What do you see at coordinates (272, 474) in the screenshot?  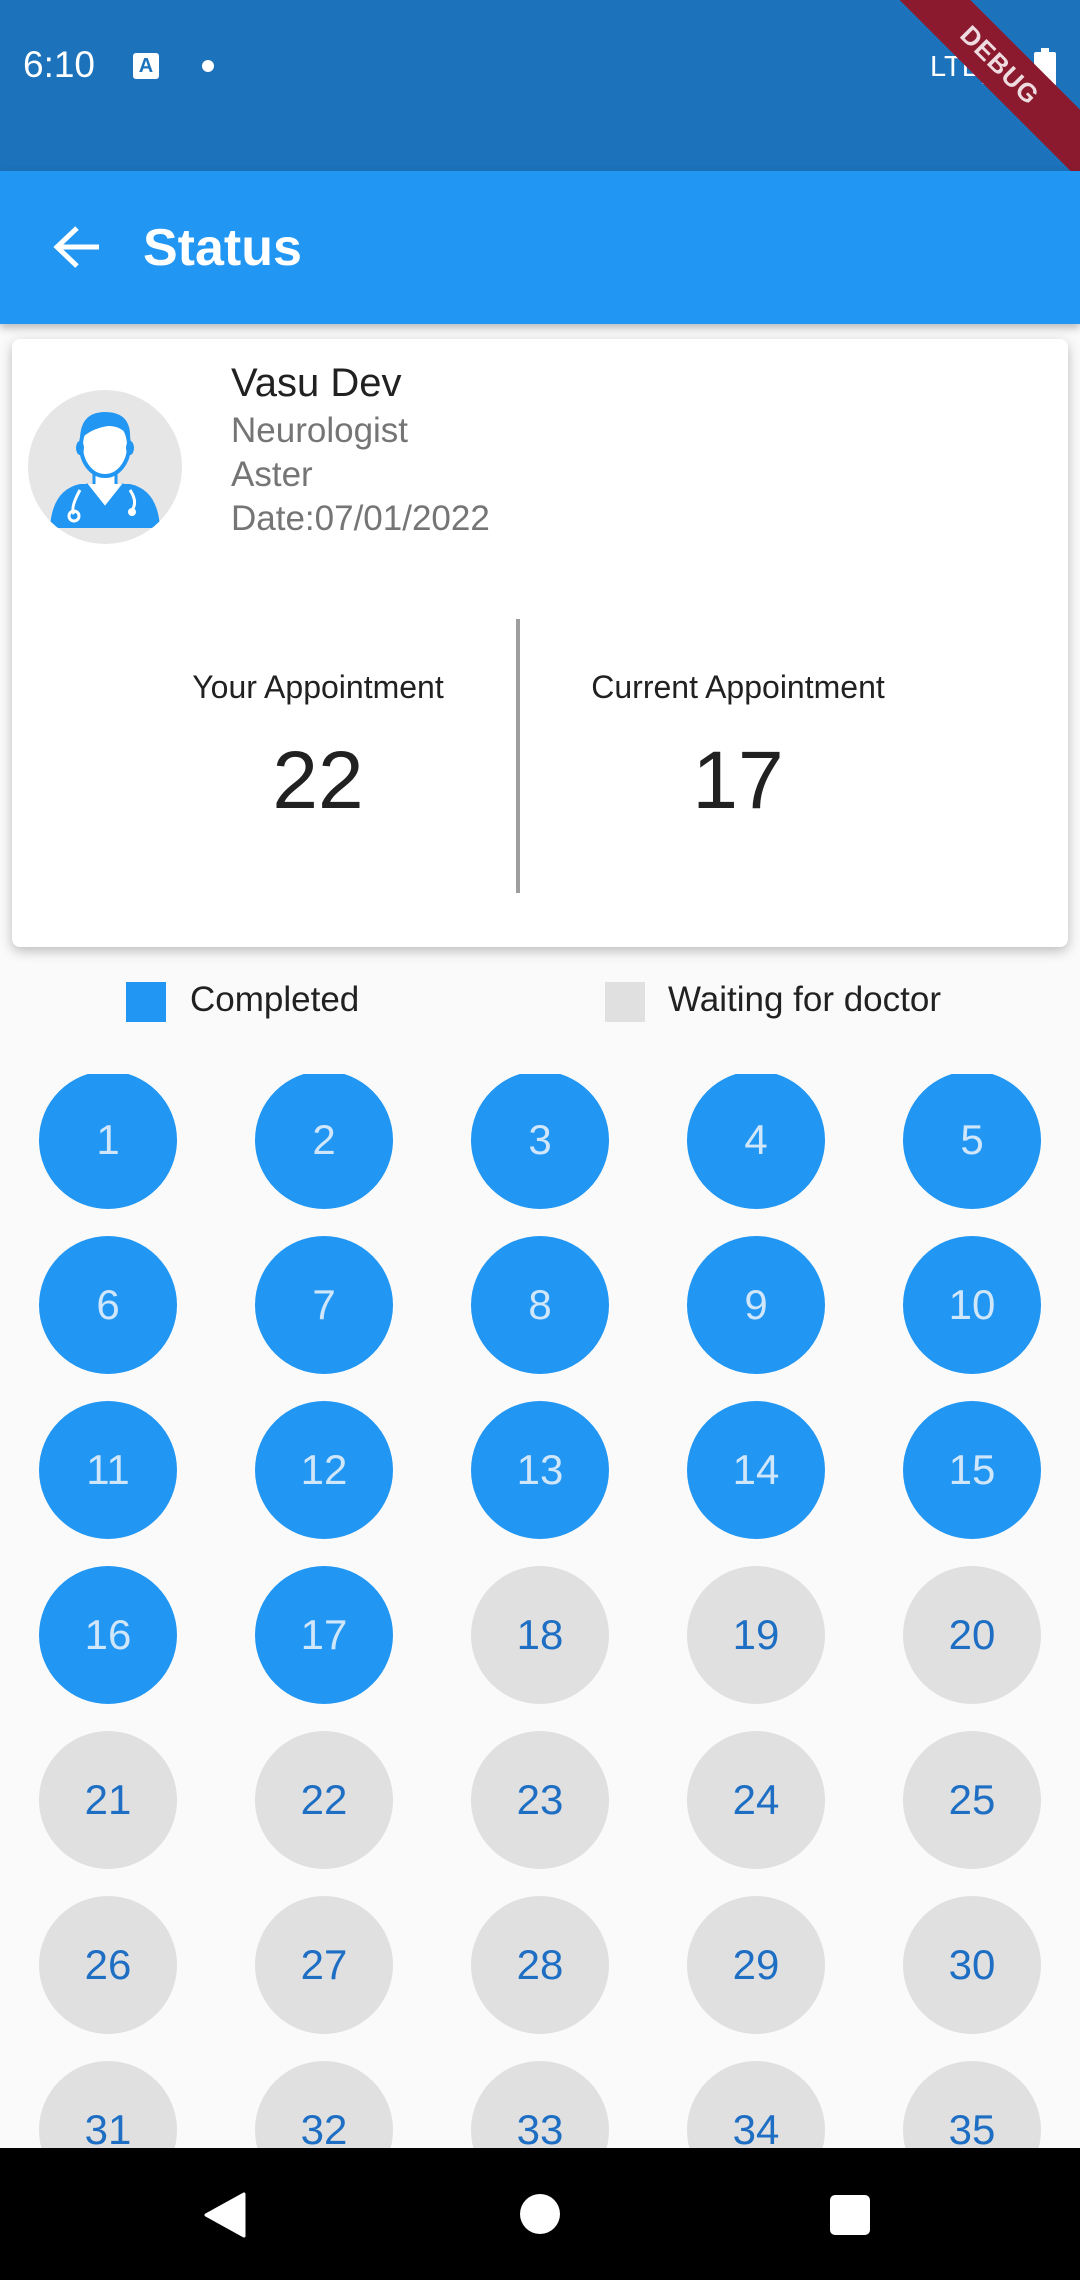 I see `doctor-hospital: Aster` at bounding box center [272, 474].